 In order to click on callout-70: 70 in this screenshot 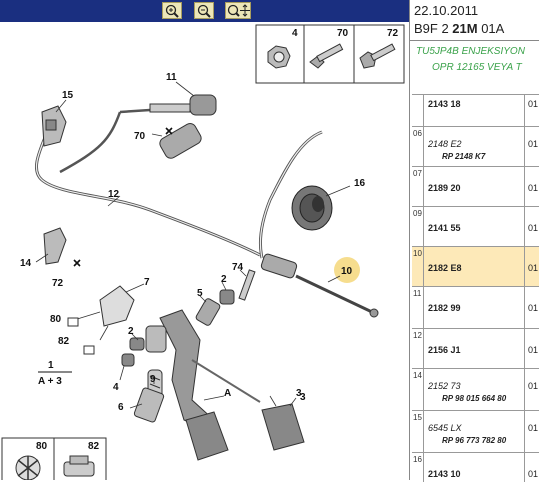, I will do `click(140, 136)`.